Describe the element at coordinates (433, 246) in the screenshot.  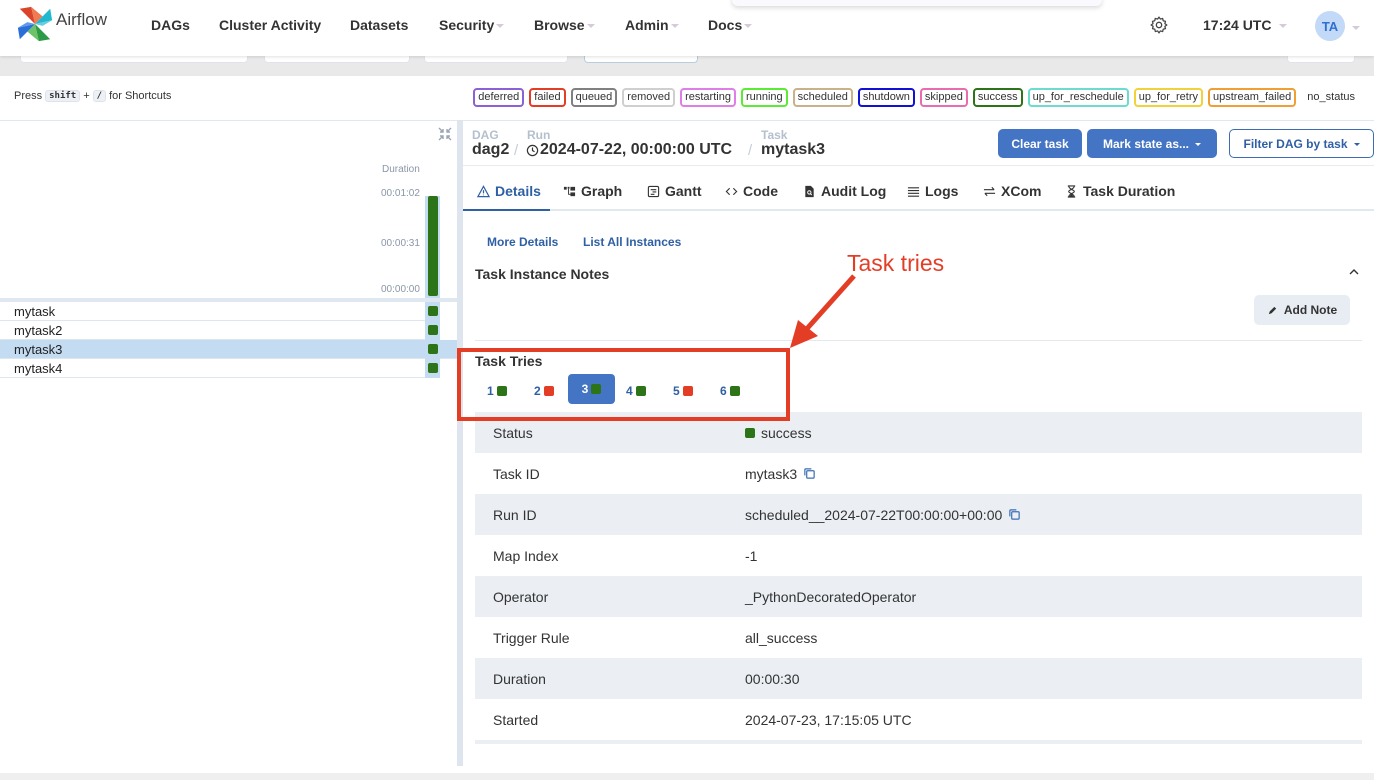
I see `run-duration-bar` at that location.